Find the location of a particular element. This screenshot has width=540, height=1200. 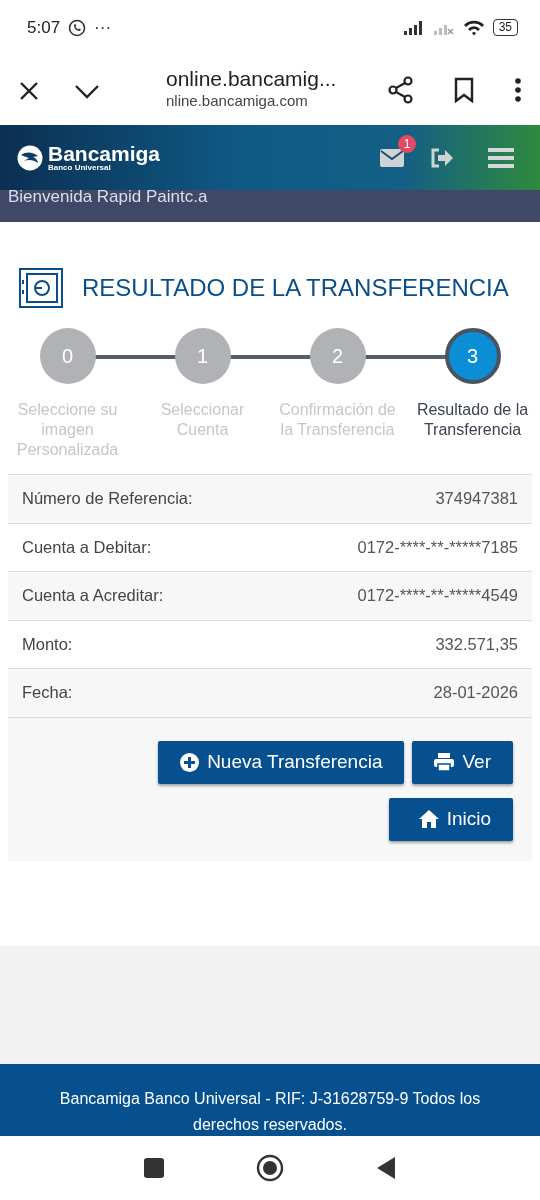

safe-icon is located at coordinates (41, 288).